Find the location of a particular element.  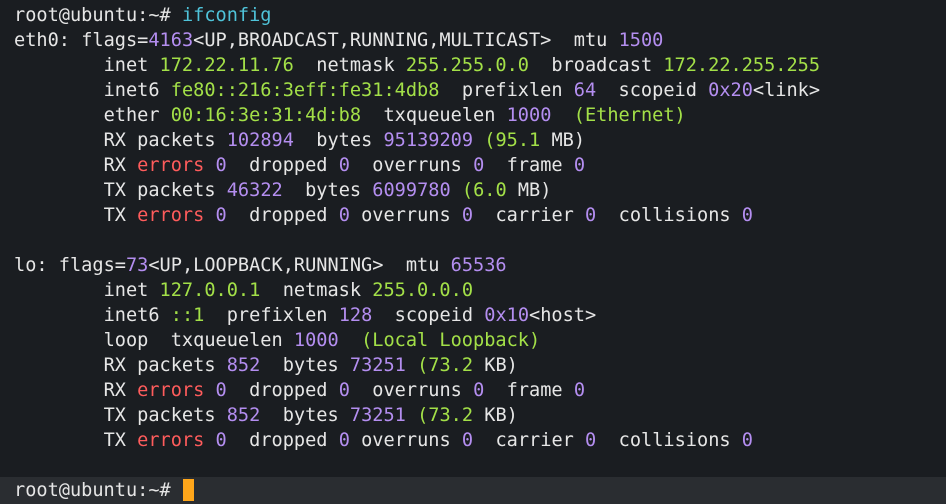

command-text: ifconfig is located at coordinates (226, 15).